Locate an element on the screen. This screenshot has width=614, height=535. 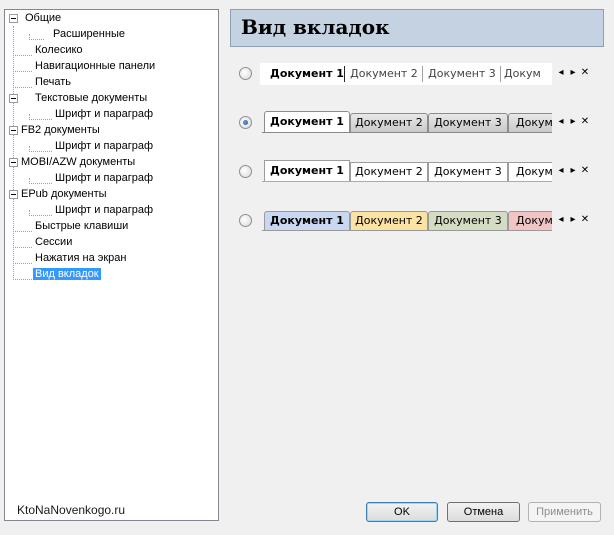
tree-item-fb2-docs: FB2 документы is located at coordinates (60, 130).